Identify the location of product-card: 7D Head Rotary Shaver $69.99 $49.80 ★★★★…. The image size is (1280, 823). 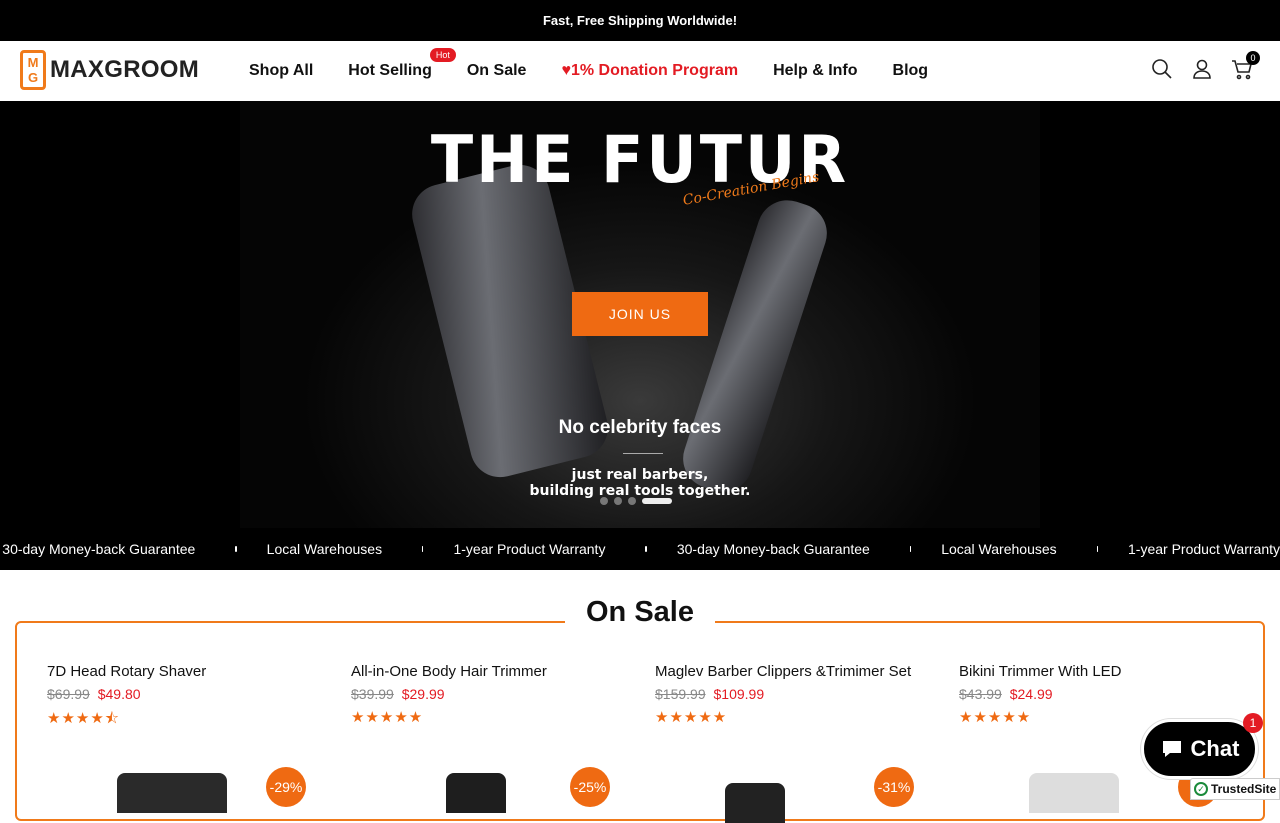
(187, 738).